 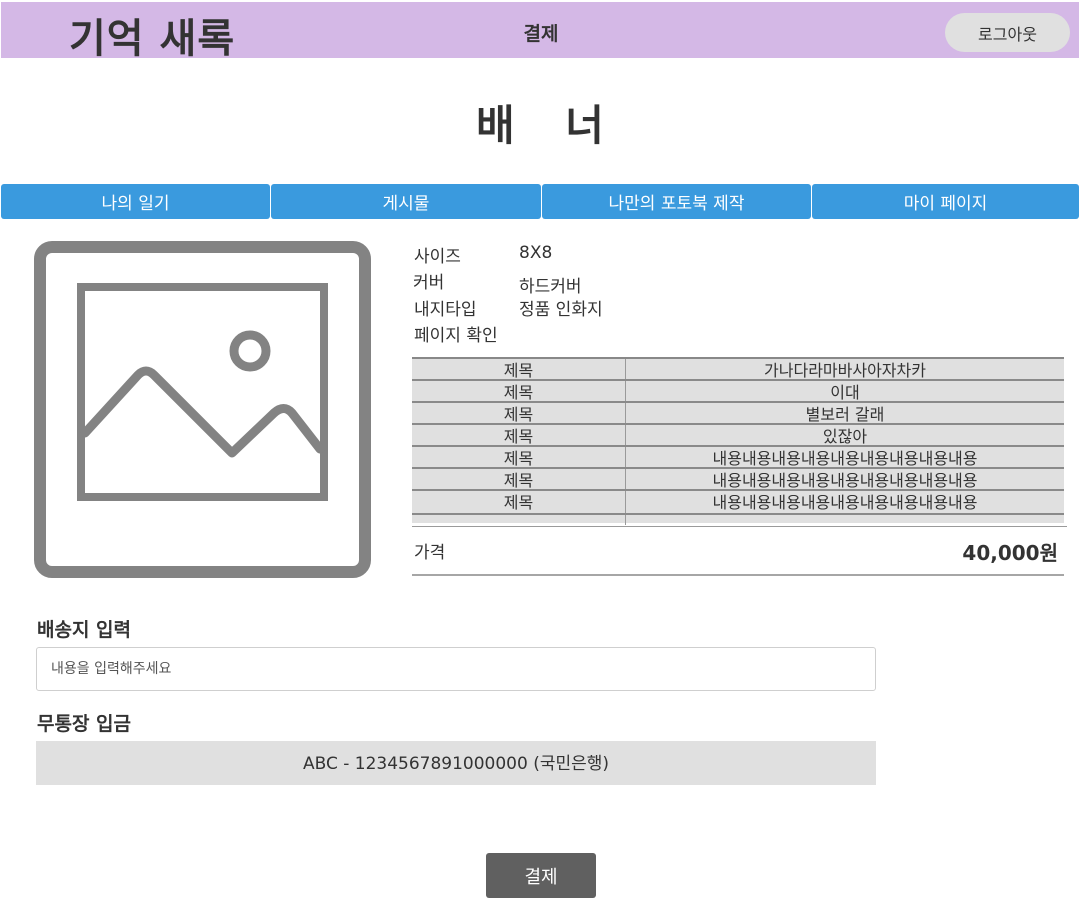 I want to click on bank-transfer-heading: 무통장 입금, so click(x=84, y=724).